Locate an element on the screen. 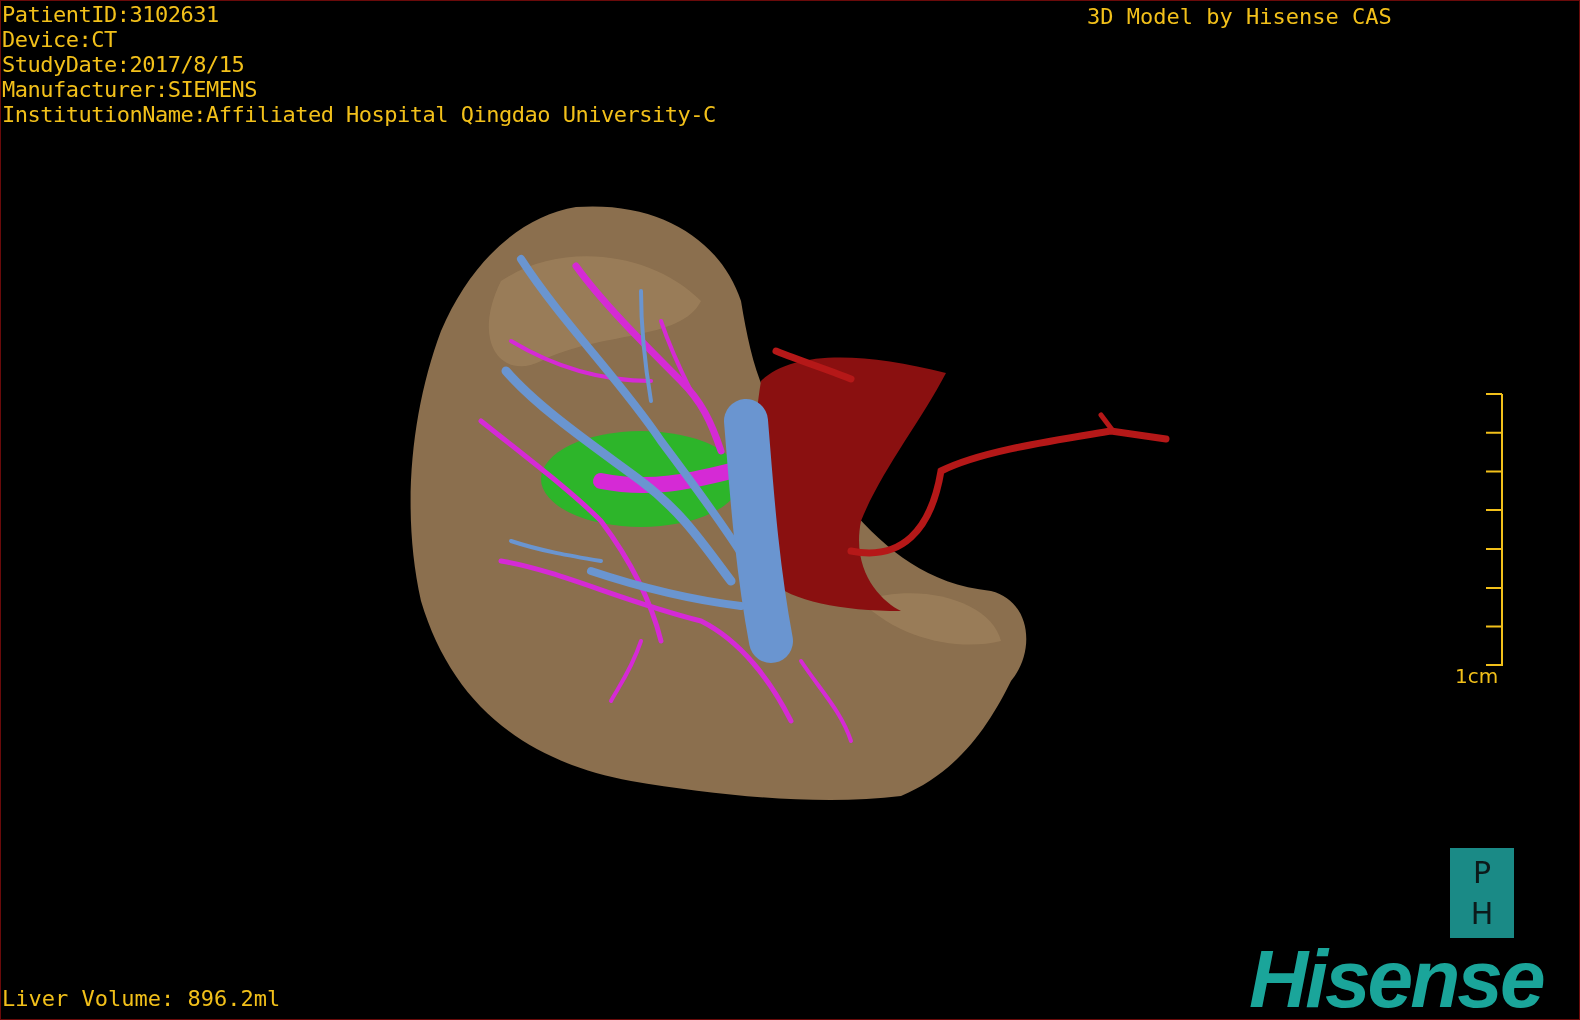 This screenshot has height=1020, width=1580. study-info-text: Device:CT is located at coordinates (60, 39).